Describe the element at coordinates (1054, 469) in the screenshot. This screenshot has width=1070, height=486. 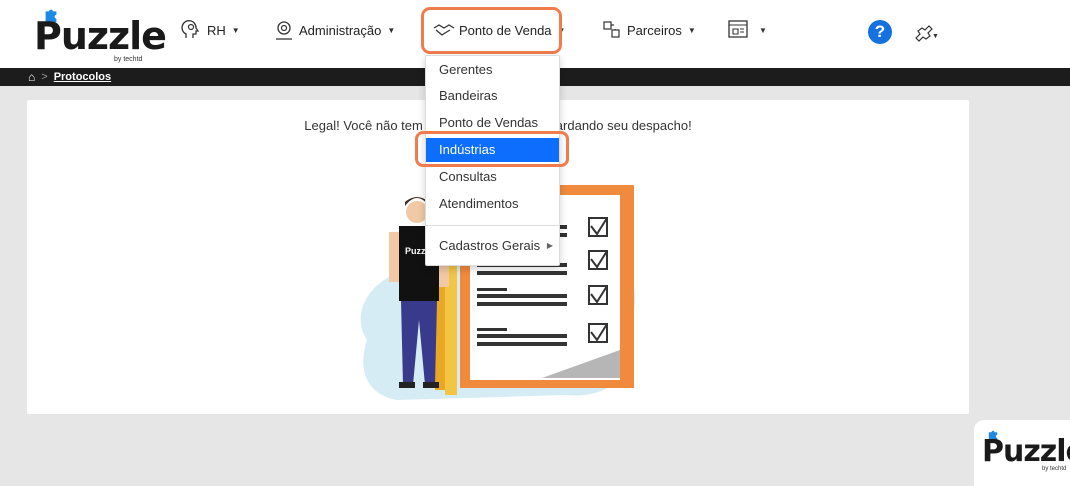
I see `corner-brand-tagline: by techtd` at that location.